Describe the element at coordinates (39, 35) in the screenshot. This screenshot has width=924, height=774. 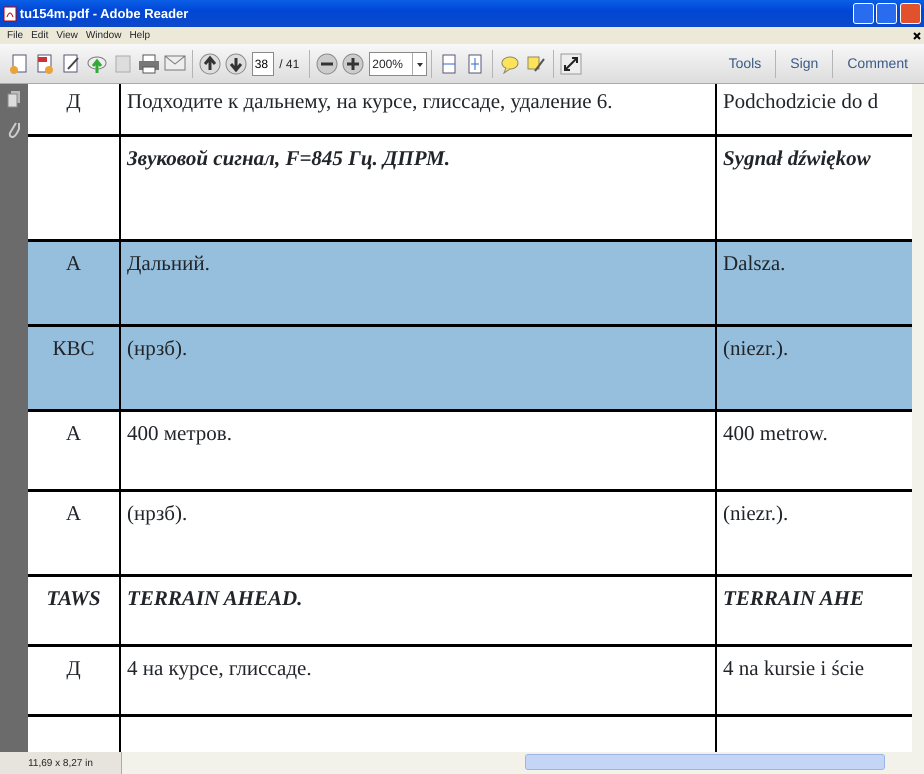
I see `menu-item: Edit` at that location.